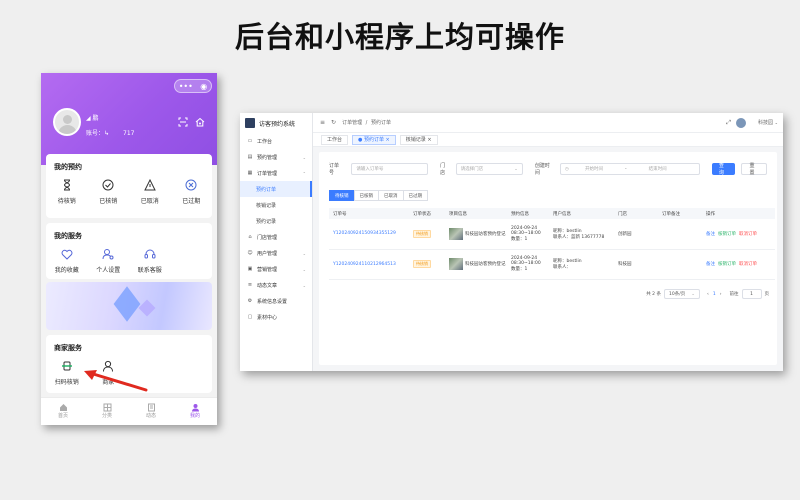  I want to click on order-no-input: 请输入订单号, so click(390, 169).